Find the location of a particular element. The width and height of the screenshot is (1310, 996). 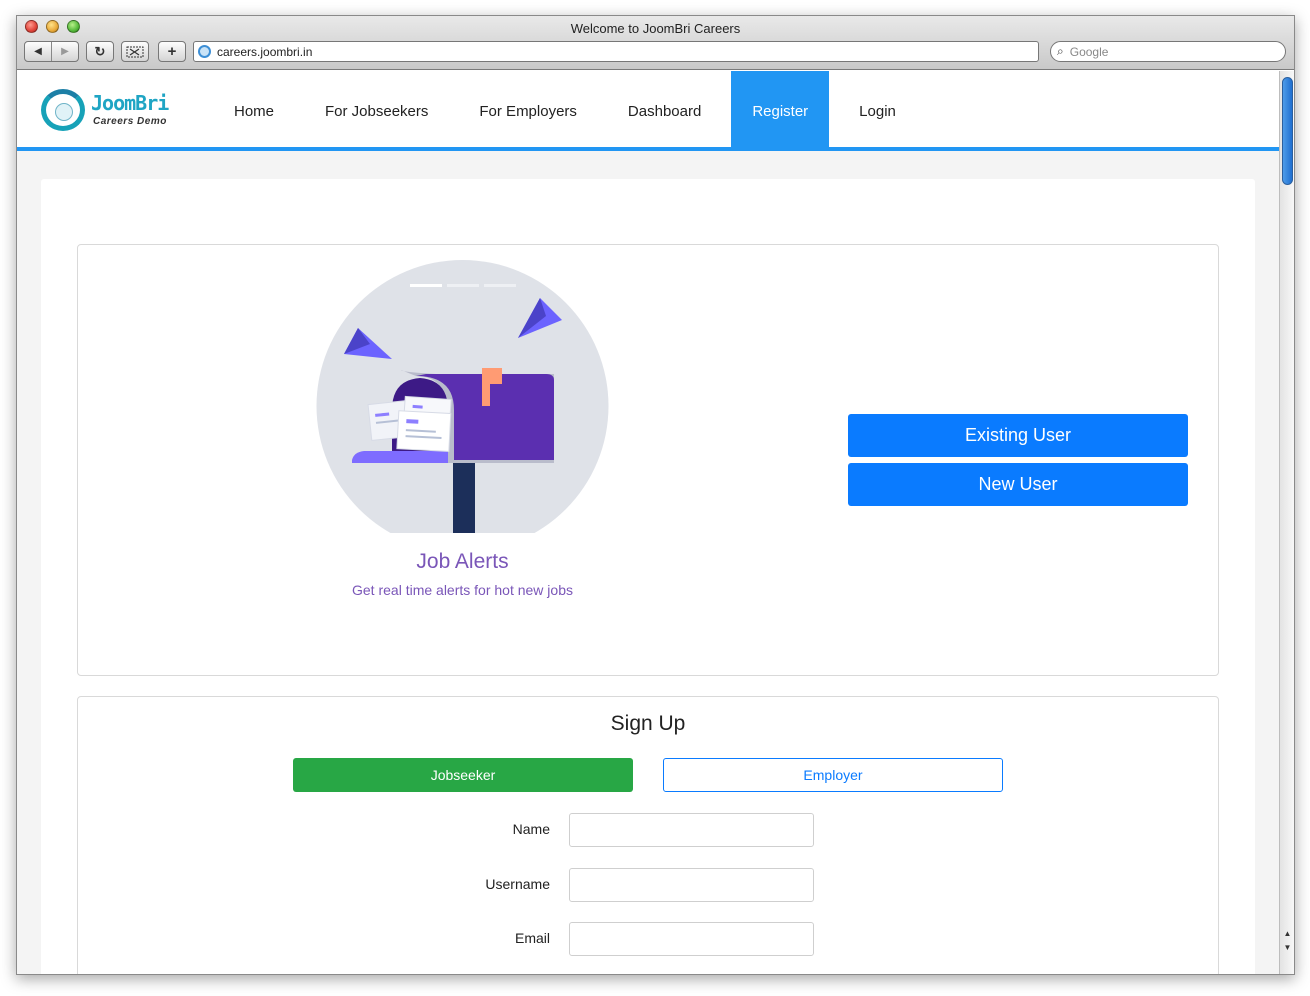

email-input is located at coordinates (691, 939).